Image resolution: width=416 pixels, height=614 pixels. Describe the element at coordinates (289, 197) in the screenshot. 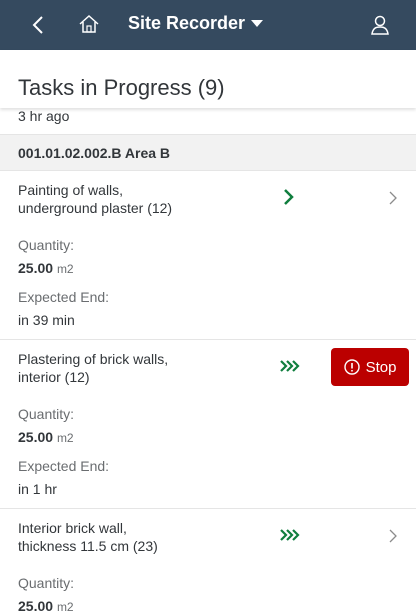

I see `chevron-right-icon` at that location.